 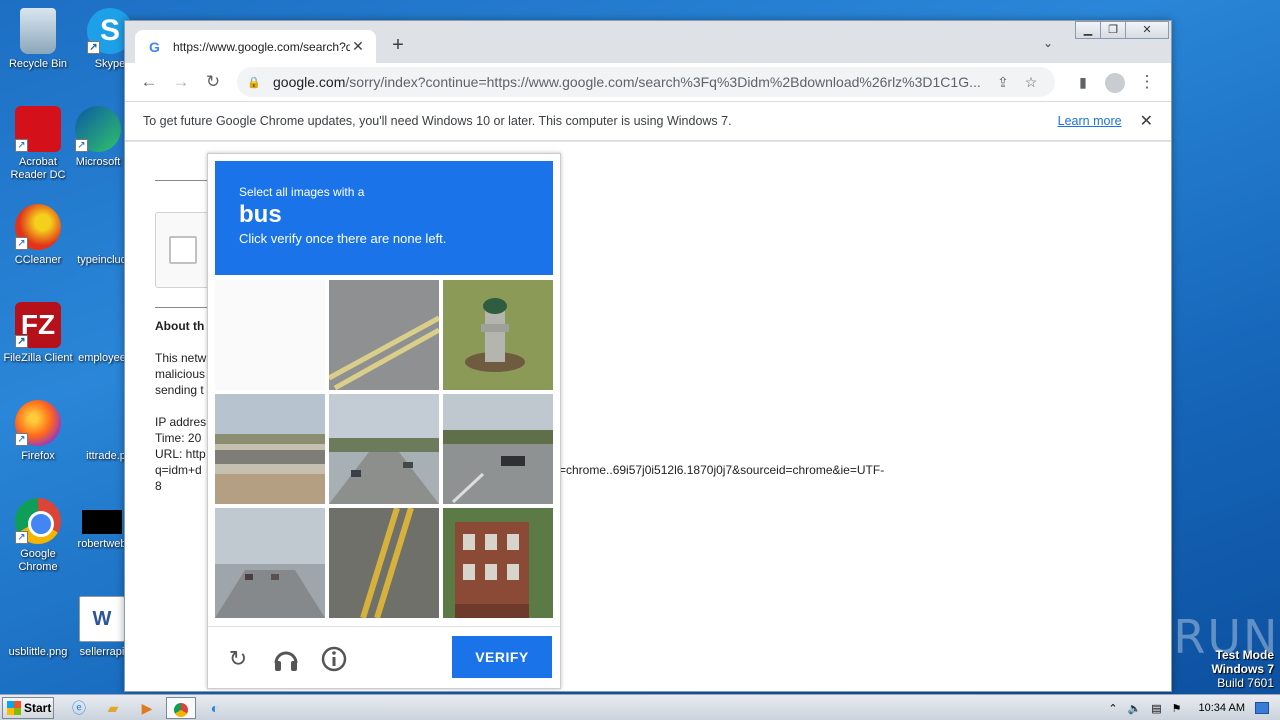 I want to click on build-line: Build 7601, so click(x=1245, y=683).